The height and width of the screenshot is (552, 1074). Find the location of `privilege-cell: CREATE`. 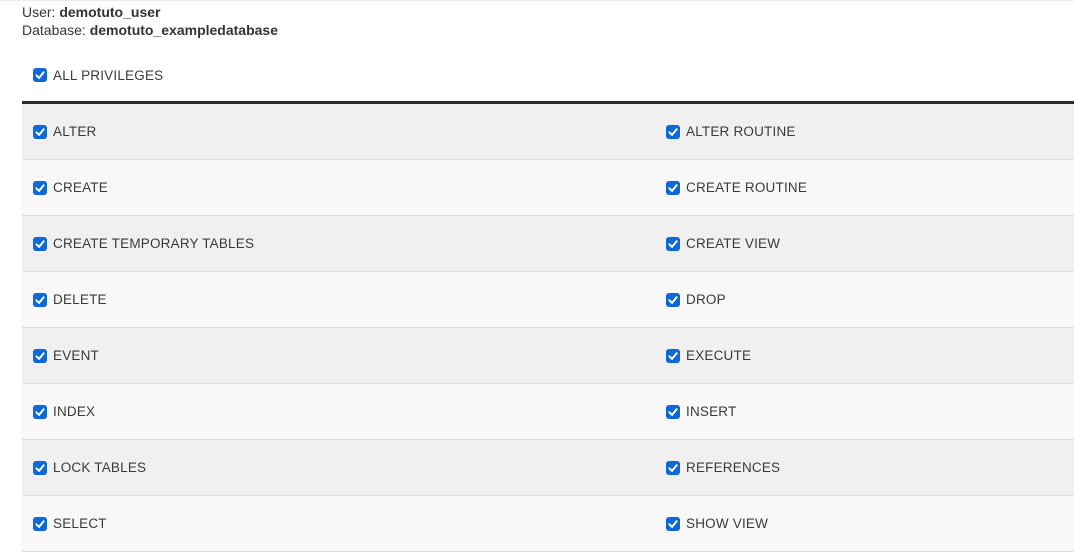

privilege-cell: CREATE is located at coordinates (338, 187).